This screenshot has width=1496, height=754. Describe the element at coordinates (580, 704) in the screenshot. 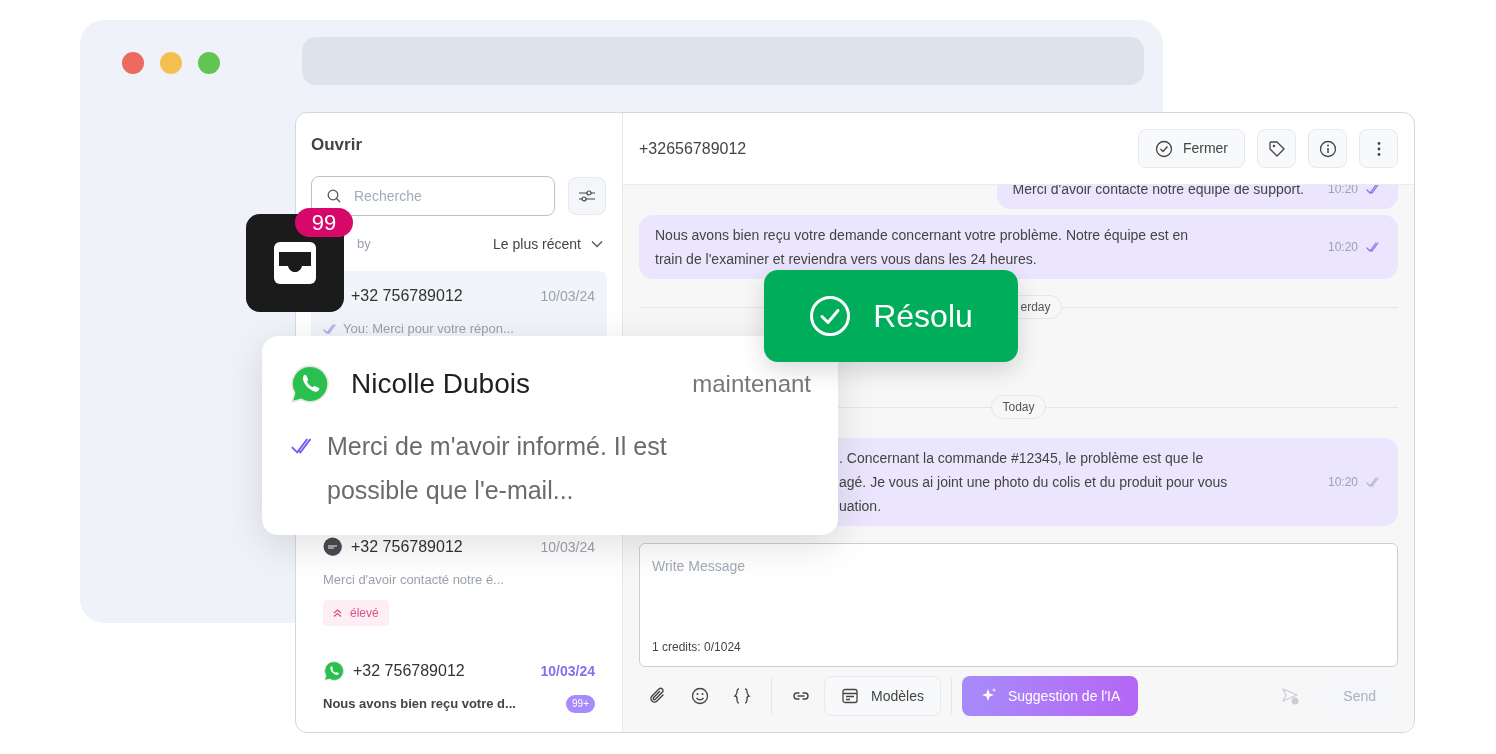

I see `unread-count-badge: 99+` at that location.